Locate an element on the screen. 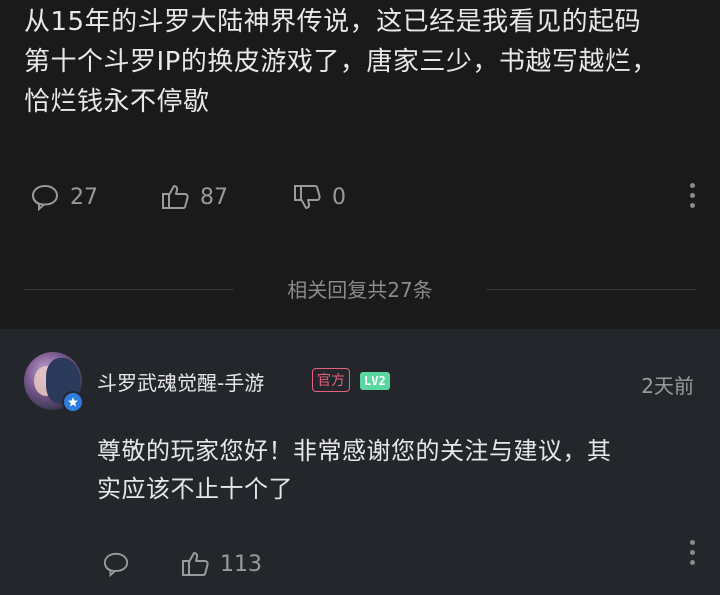 This screenshot has height=595, width=720. reply-username: 斗罗武魂觉醒-手游 is located at coordinates (180, 381).